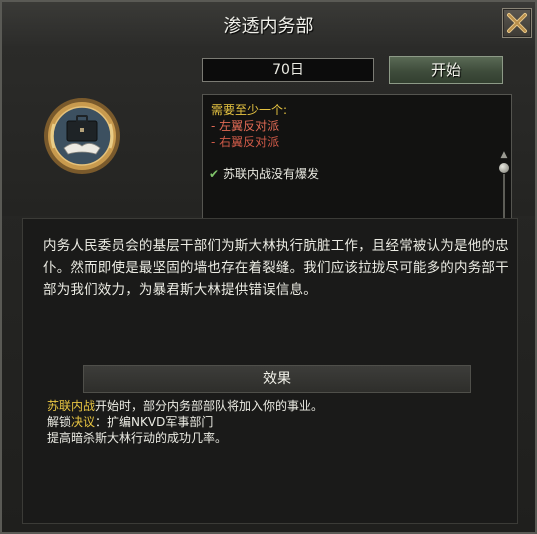 This screenshot has width=537, height=534. I want to click on requirement-right-opposition: - 右翼反对派, so click(245, 142).